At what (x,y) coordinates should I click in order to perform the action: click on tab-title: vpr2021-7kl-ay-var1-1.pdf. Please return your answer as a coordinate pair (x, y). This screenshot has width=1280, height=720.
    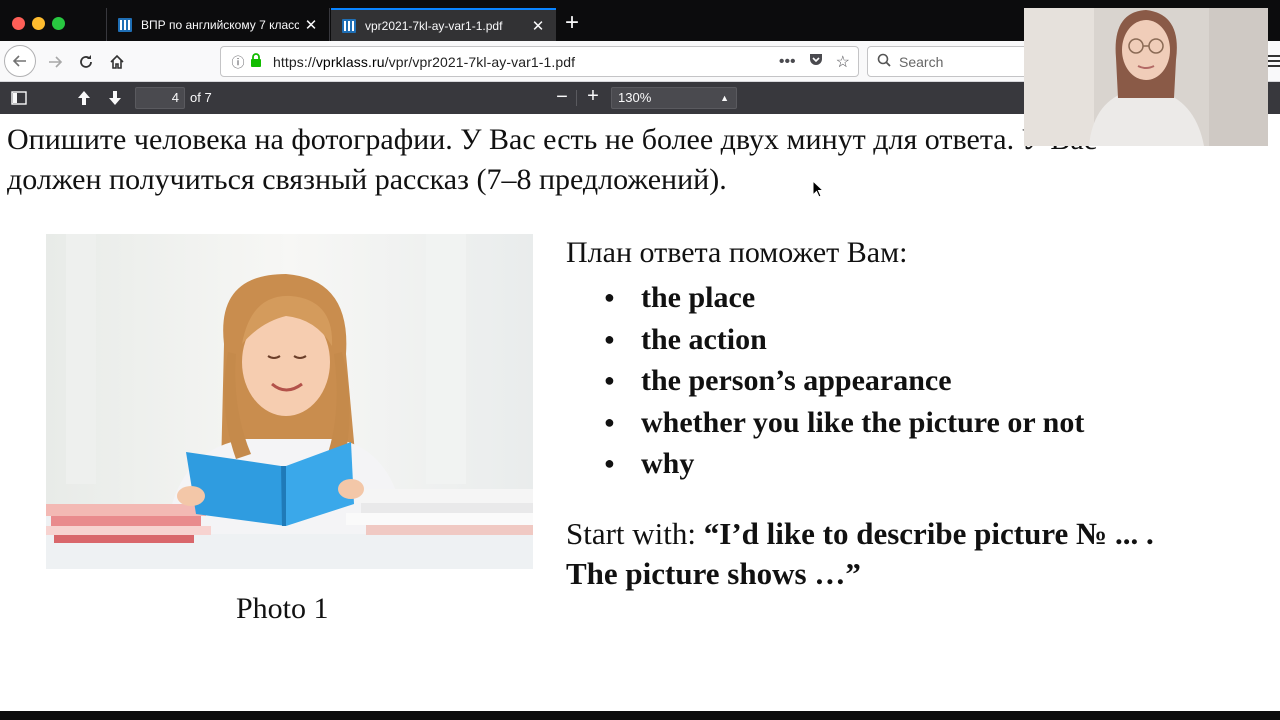
    Looking at the image, I should click on (434, 25).